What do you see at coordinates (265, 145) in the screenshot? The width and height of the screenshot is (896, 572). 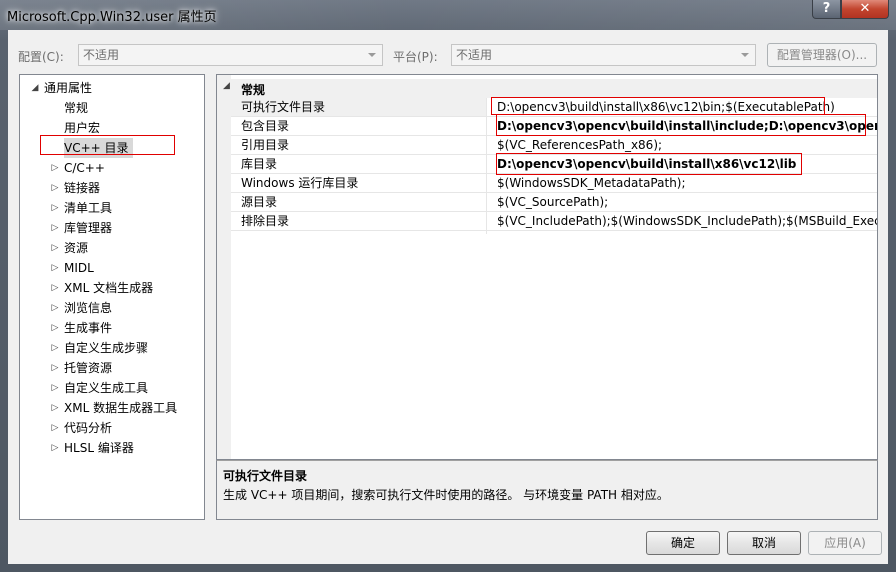 I see `property-name: 引用目录` at bounding box center [265, 145].